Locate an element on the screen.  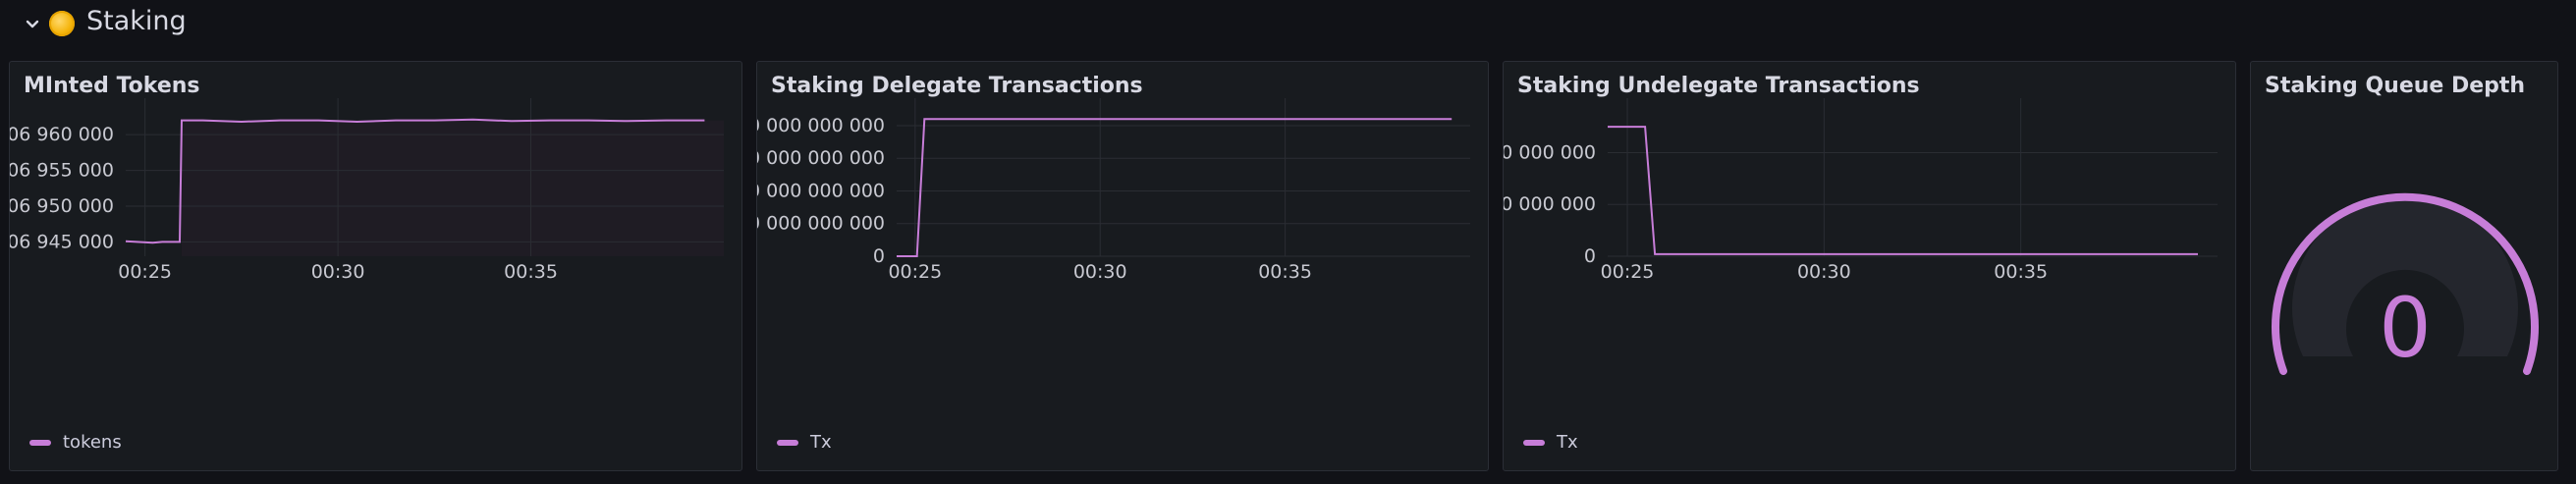
y-tick-label: 500 000 000 000 is located at coordinates (821, 224).